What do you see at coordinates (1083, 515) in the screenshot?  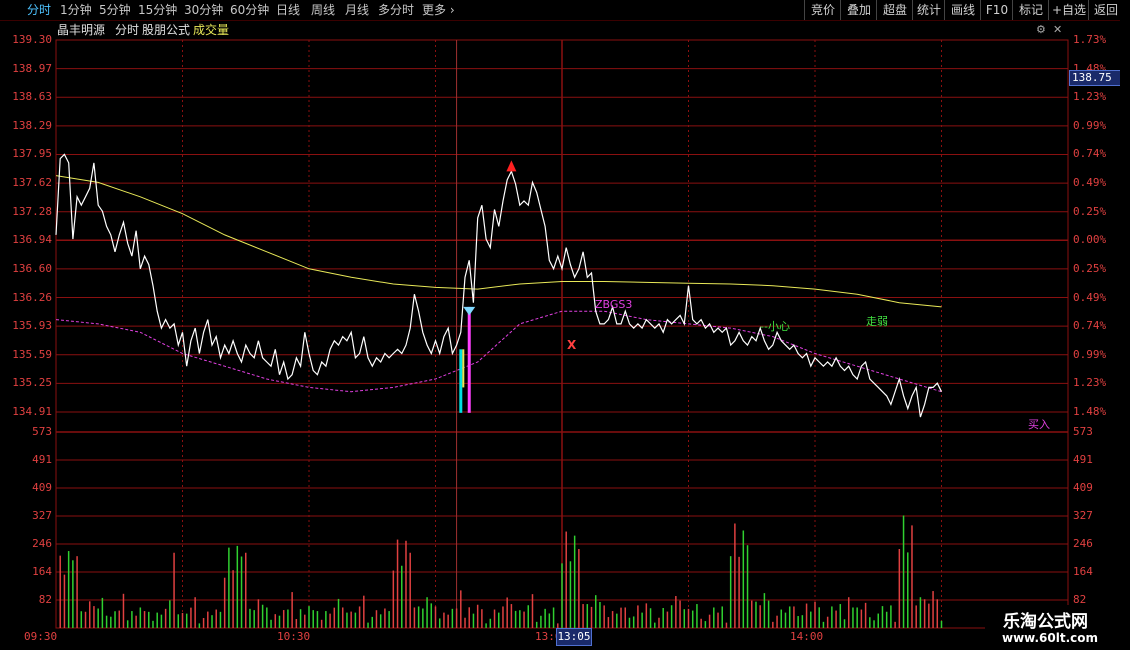 I see `volume-tick-label-right: 327` at bounding box center [1083, 515].